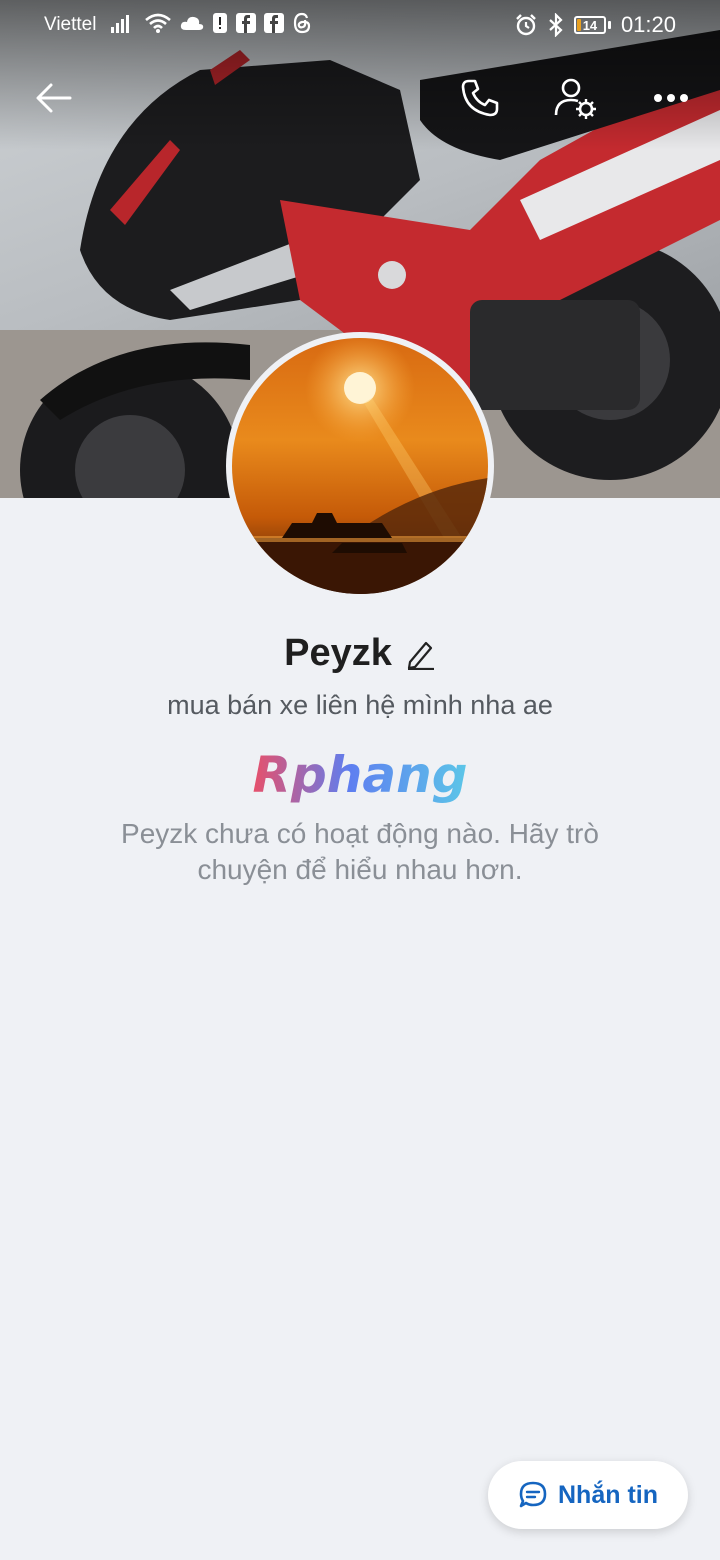  Describe the element at coordinates (421, 654) in the screenshot. I see `edit-pencil-icon` at that location.